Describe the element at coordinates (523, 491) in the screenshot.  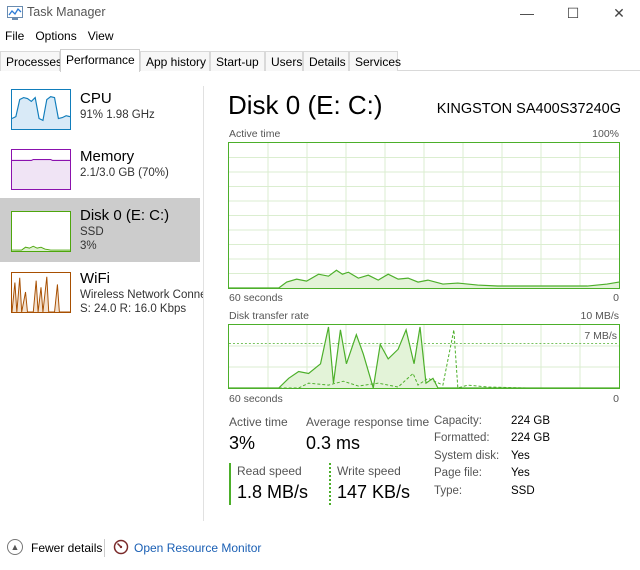
I see `type-value: SSD` at that location.